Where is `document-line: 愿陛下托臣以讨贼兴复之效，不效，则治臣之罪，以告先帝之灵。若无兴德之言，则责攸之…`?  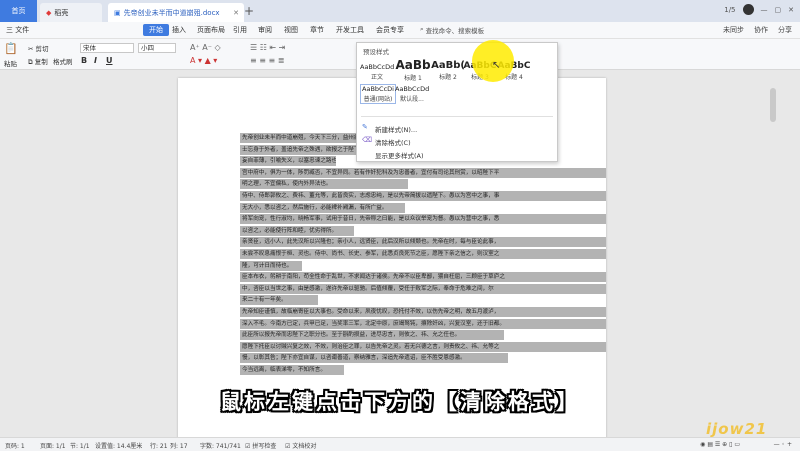
document-line: 愿陛下托臣以讨贼兴复之效，不效，则治臣之罪，以告先帝之灵。若无兴德之言，则责攸之… is located at coordinates (423, 346).